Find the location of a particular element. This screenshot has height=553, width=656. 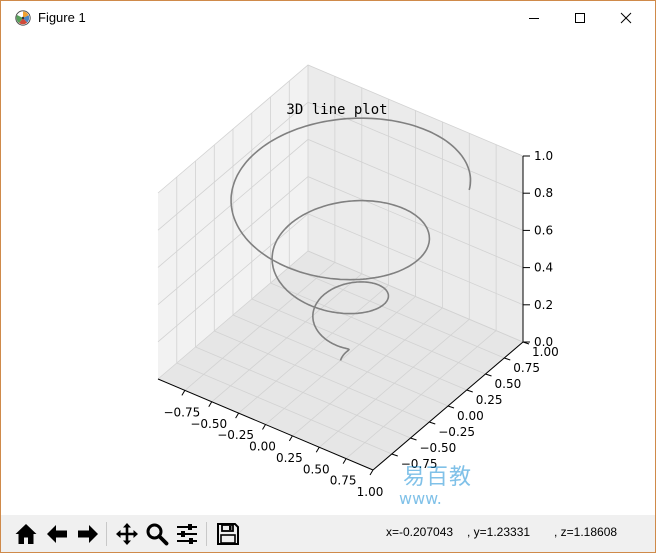

zoom-button is located at coordinates (156, 533).